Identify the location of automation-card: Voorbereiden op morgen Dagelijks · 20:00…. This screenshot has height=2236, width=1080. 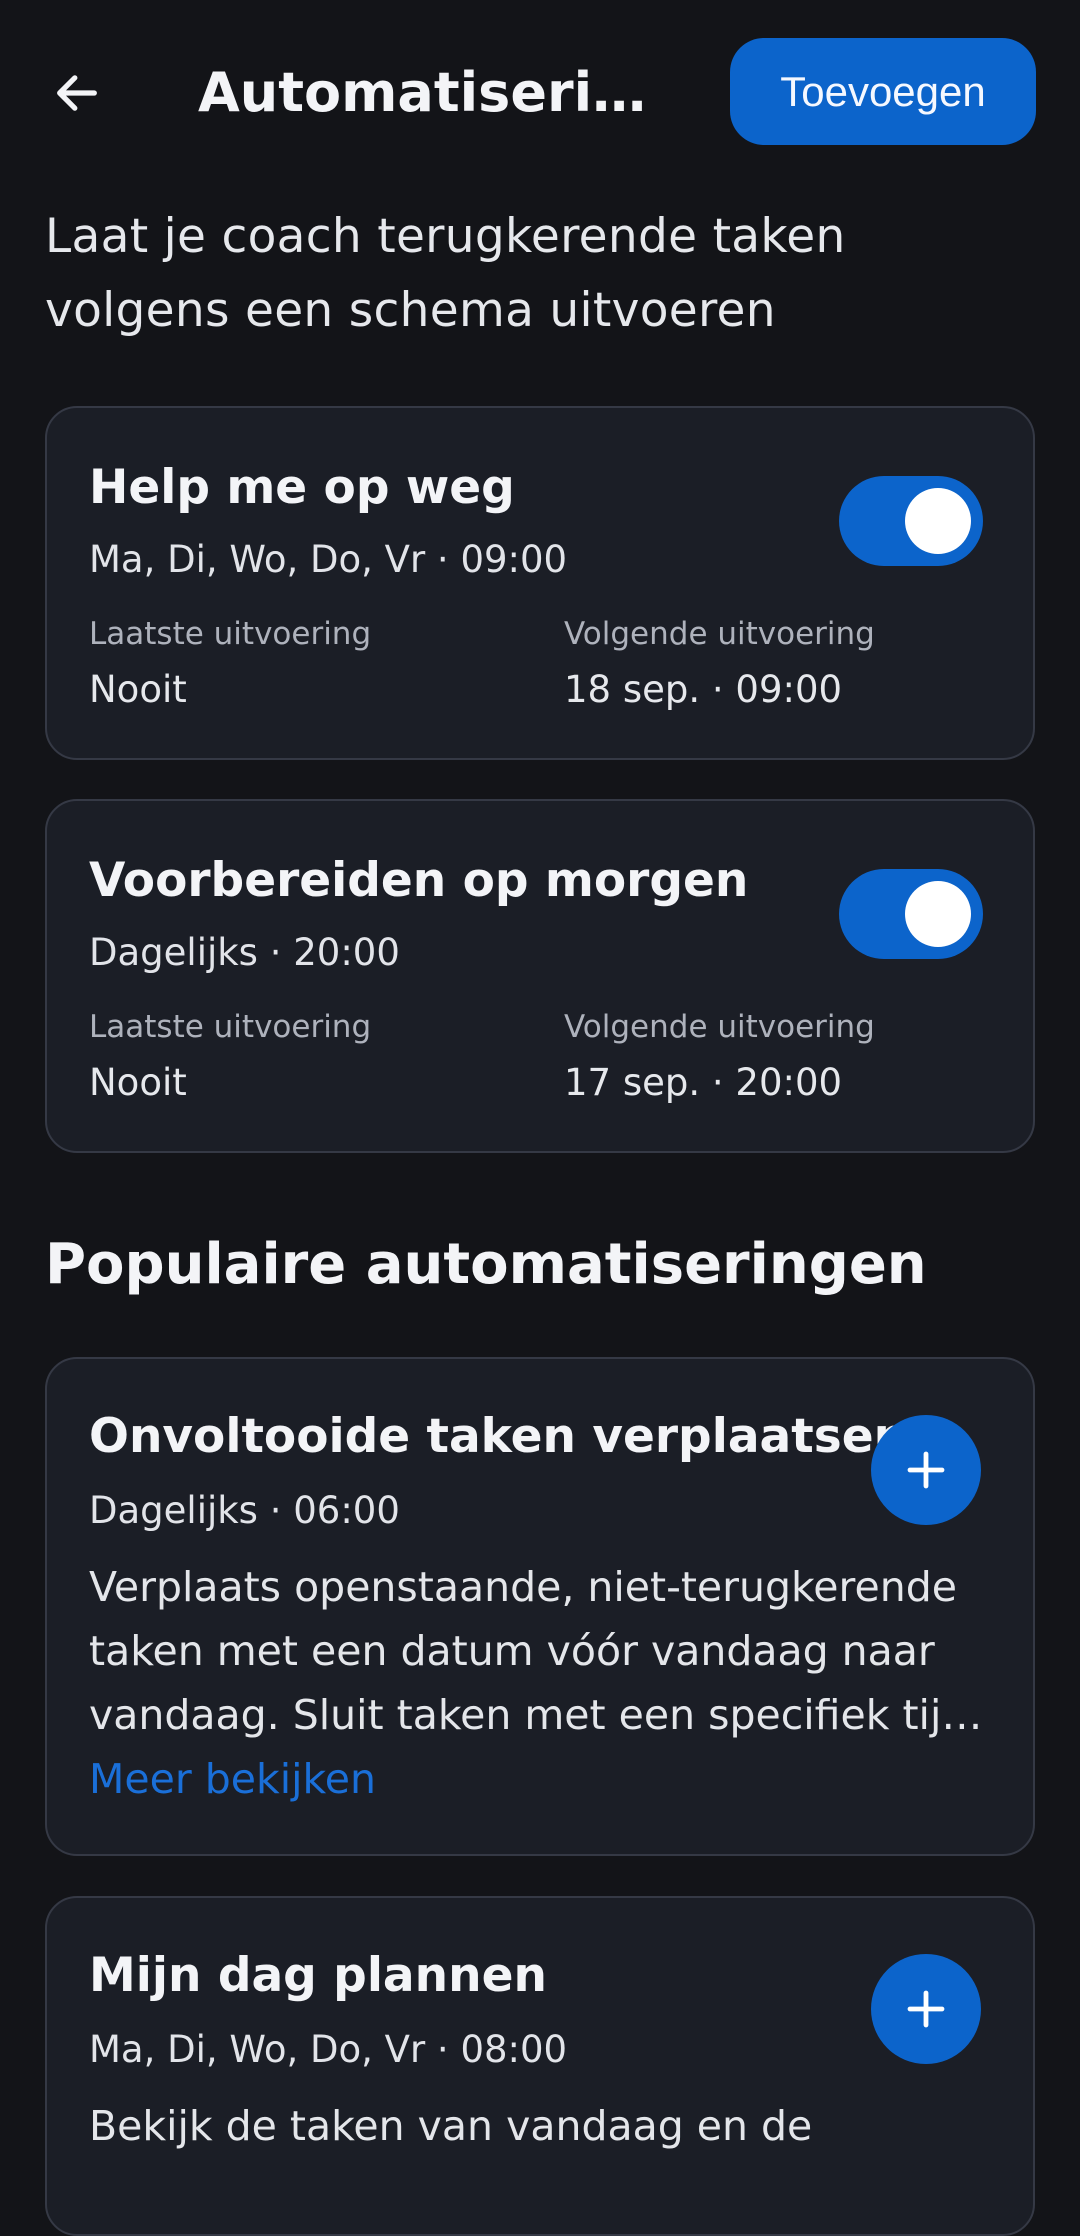
(540, 976).